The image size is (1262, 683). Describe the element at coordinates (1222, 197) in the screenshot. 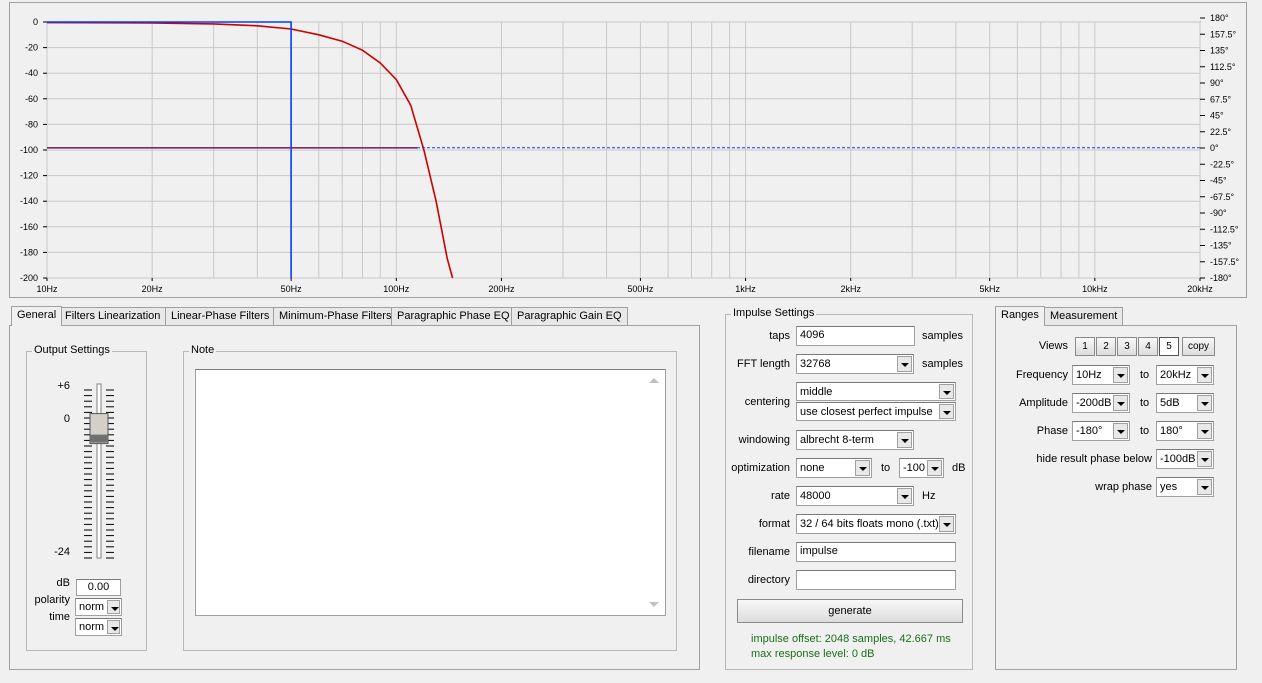

I see `y2-tick-label: -67.5°` at that location.